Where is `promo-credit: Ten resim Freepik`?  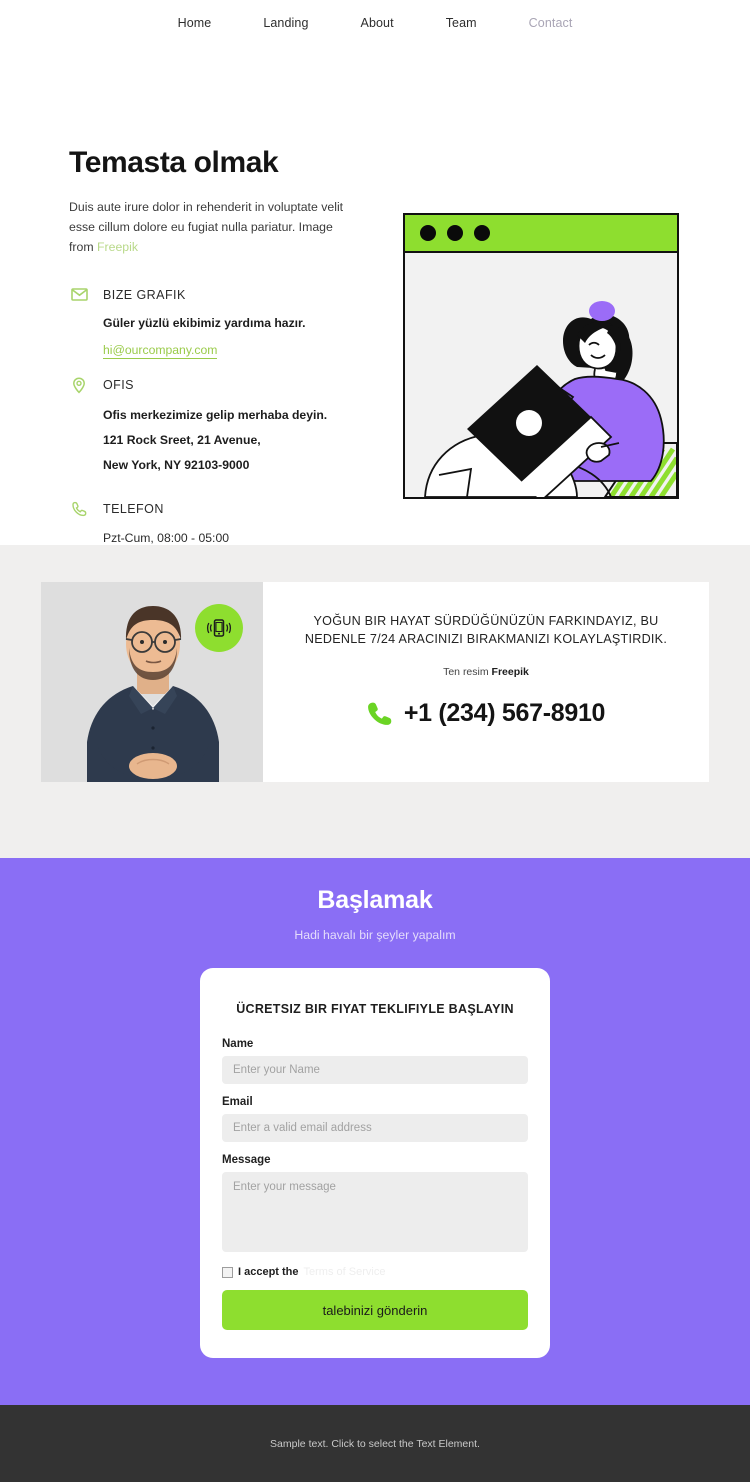 promo-credit: Ten resim Freepik is located at coordinates (486, 672).